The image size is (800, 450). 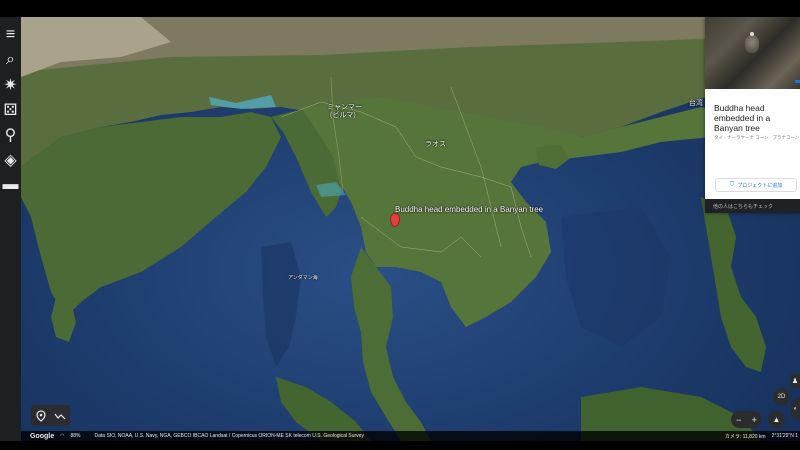 What do you see at coordinates (781, 396) in the screenshot?
I see `toggle-2d-button: 2D` at bounding box center [781, 396].